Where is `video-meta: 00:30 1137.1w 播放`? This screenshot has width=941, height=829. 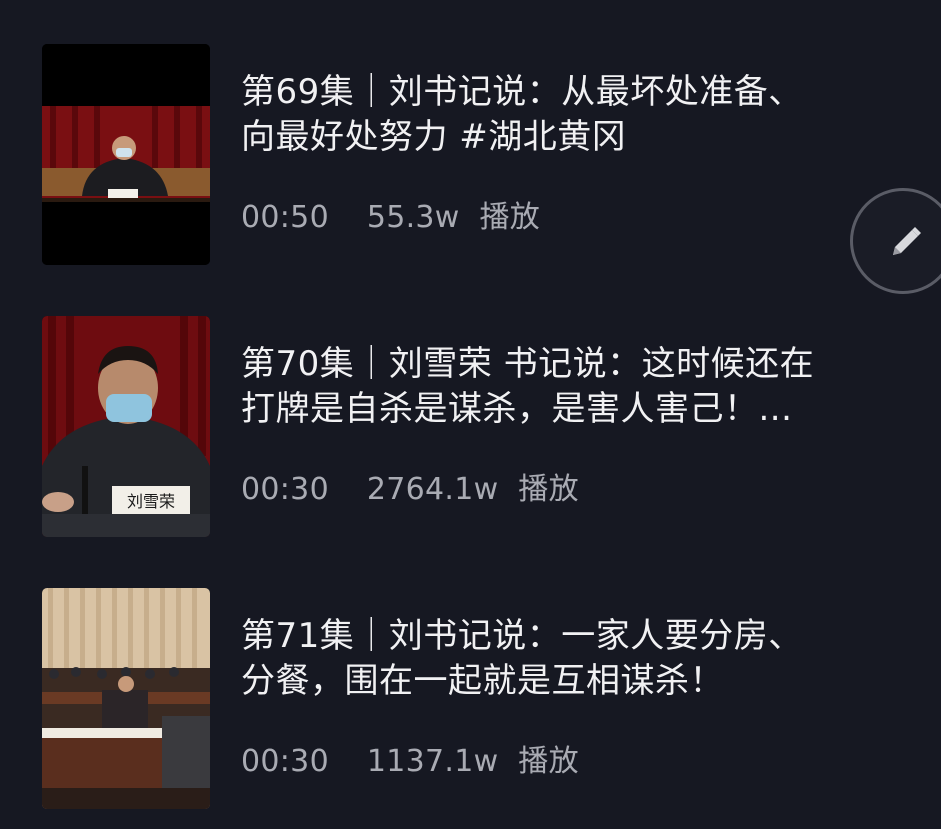
video-meta: 00:30 1137.1w 播放 is located at coordinates (410, 758).